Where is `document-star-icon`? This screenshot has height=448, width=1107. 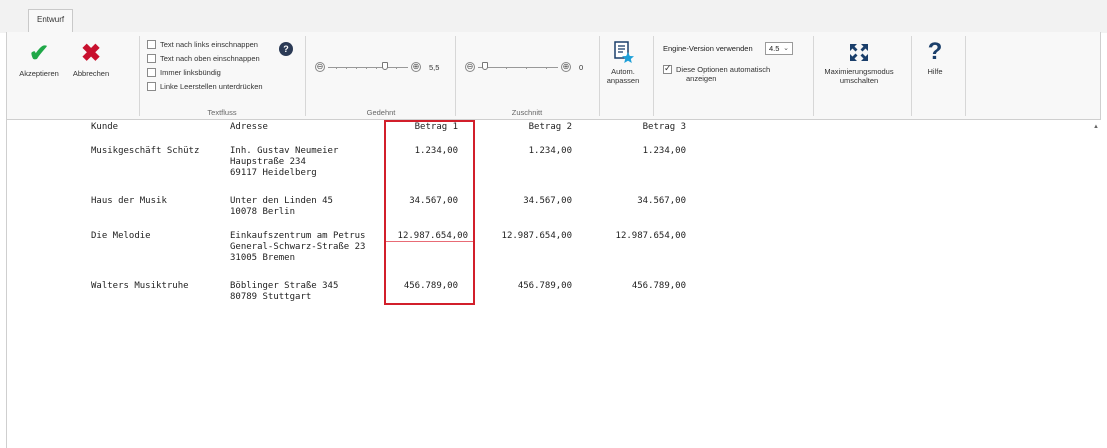
document-star-icon is located at coordinates (624, 52).